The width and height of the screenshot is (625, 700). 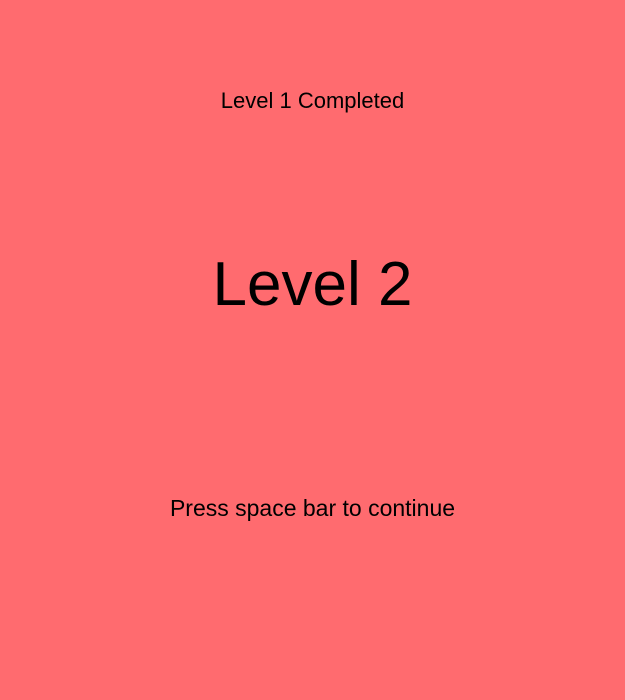 What do you see at coordinates (312, 100) in the screenshot?
I see `level-completed-message: Level 1 Completed` at bounding box center [312, 100].